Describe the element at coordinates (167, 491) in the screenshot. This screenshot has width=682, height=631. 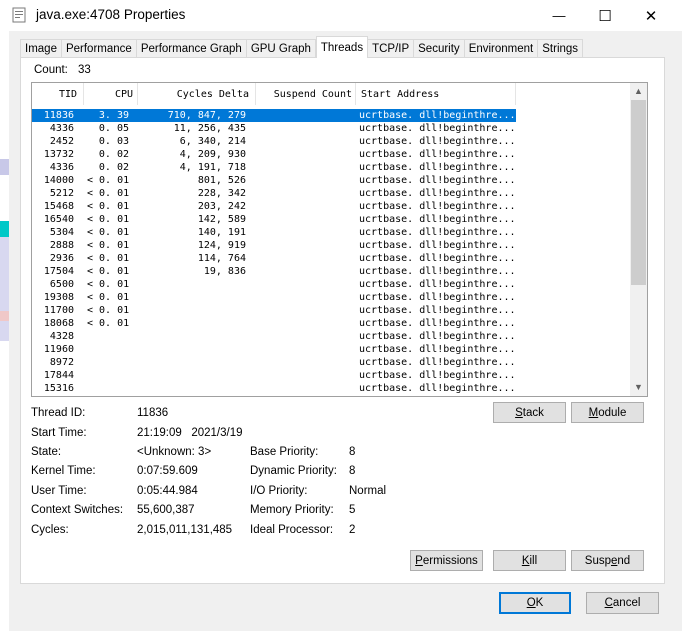
I see `user-time-value: 0:05:44.984` at that location.